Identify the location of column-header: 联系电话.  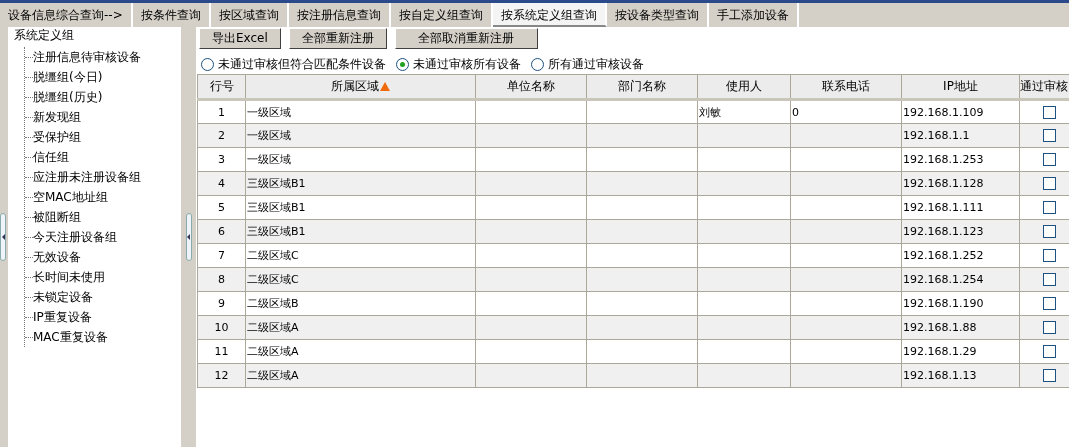
(846, 87).